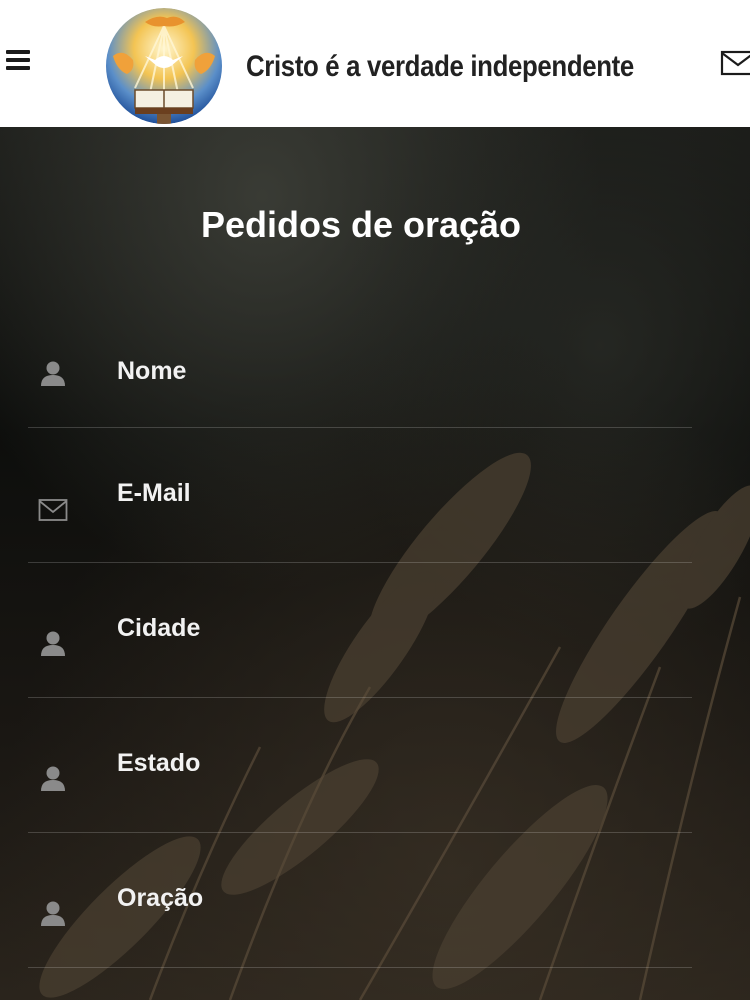 The width and height of the screenshot is (750, 1000). I want to click on site-title: Cristo é a verdade independente, so click(440, 66).